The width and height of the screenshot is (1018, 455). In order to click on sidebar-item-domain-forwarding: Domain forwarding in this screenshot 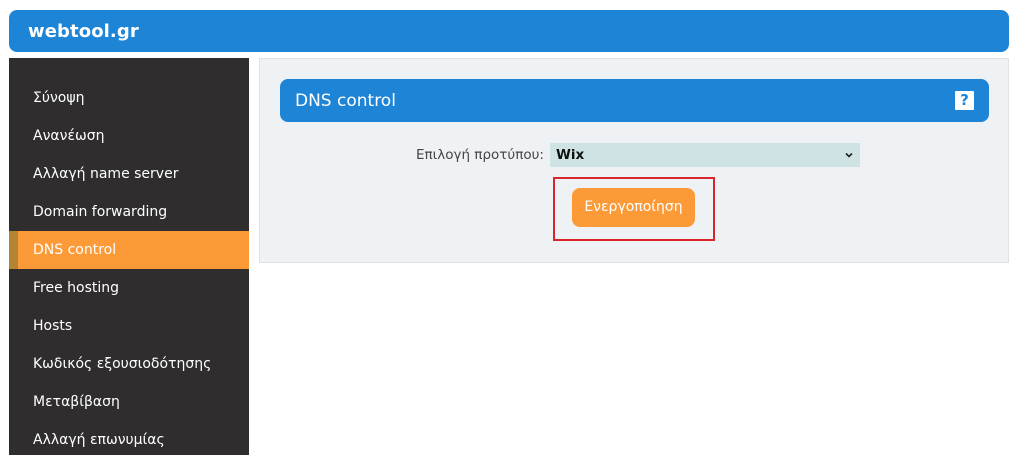, I will do `click(129, 212)`.